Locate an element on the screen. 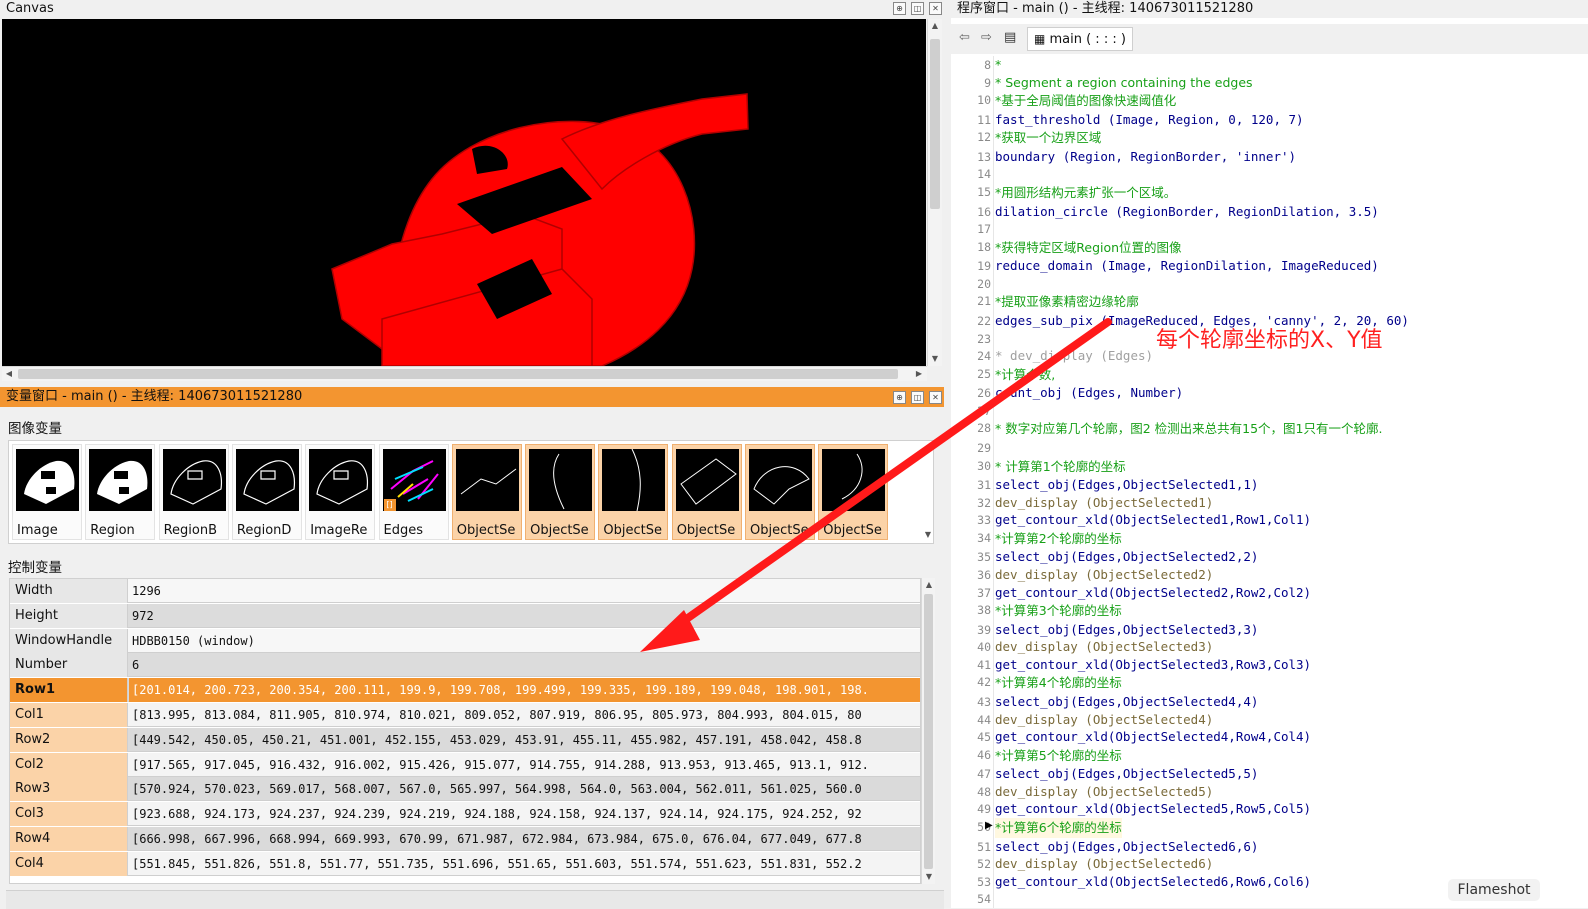 The image size is (1588, 909). annotation-arrow is located at coordinates (876, 485).